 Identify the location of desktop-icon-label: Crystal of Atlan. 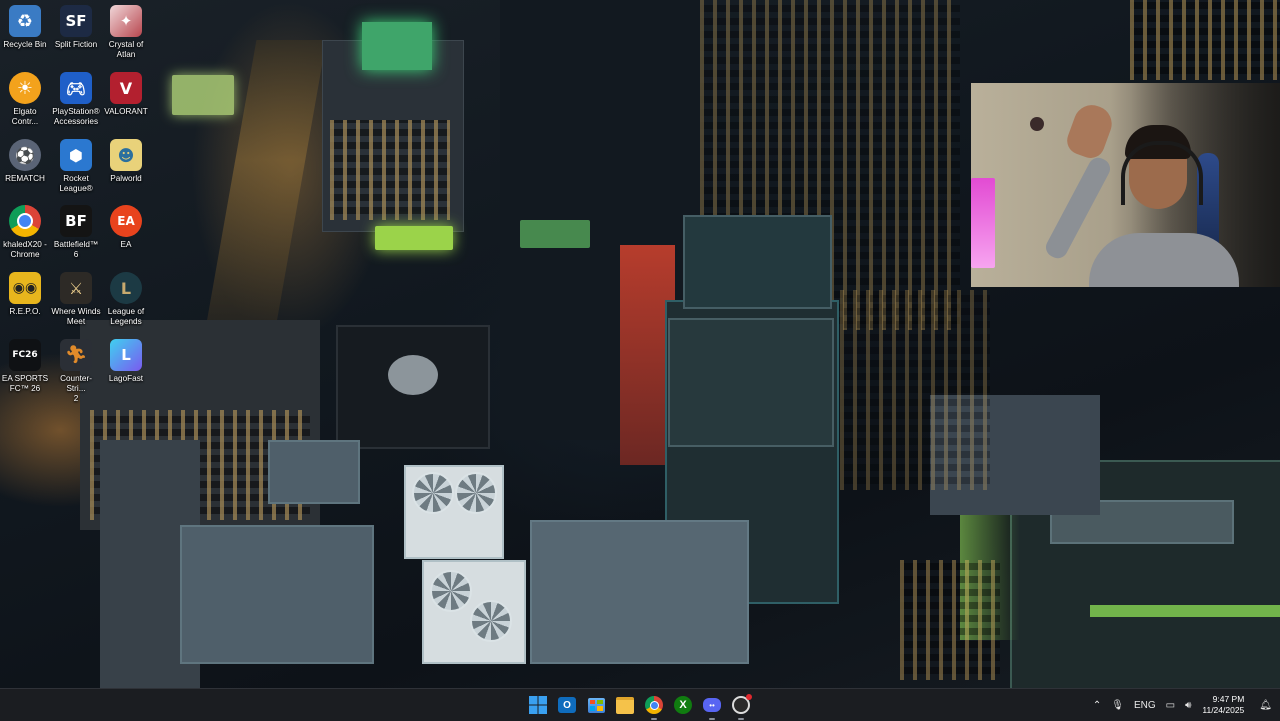
(126, 49).